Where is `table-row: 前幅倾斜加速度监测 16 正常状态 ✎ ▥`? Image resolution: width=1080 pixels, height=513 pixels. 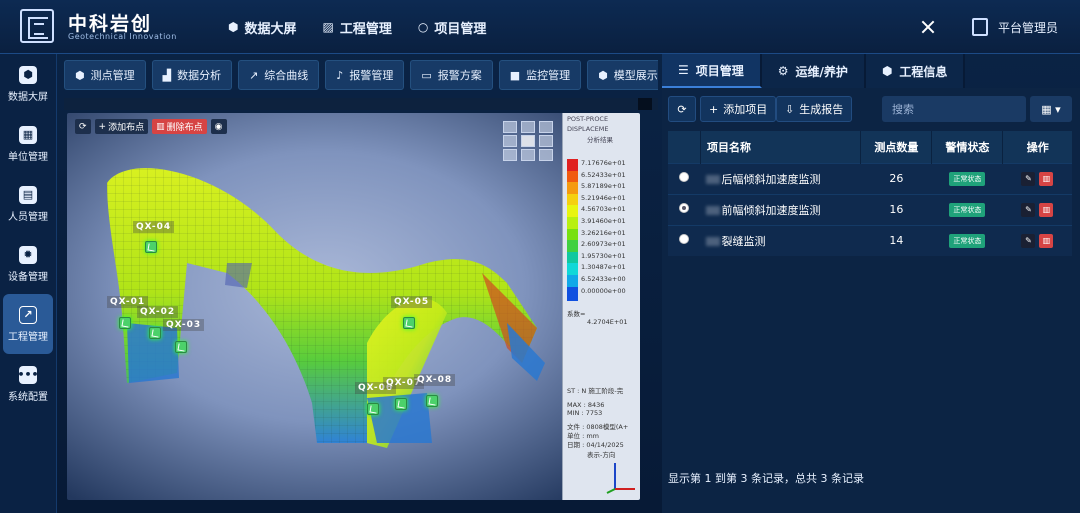
table-row: 前幅倾斜加速度监测 16 正常状态 ✎ ▥ is located at coordinates (870, 209).